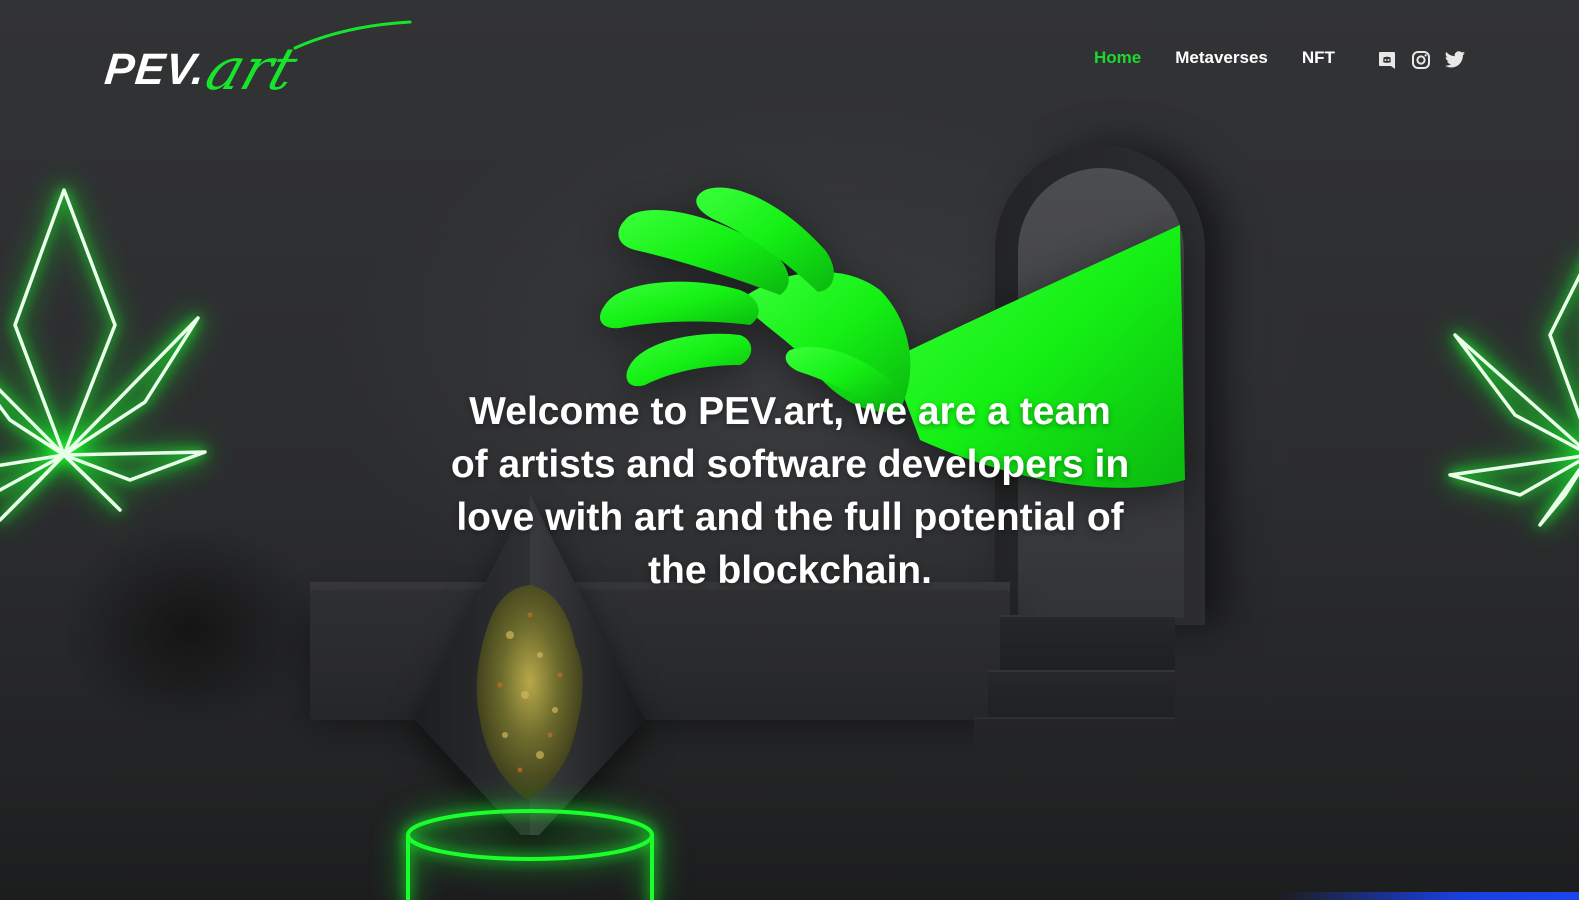 The height and width of the screenshot is (900, 1579). I want to click on site-logo: PEV. art, so click(257, 63).